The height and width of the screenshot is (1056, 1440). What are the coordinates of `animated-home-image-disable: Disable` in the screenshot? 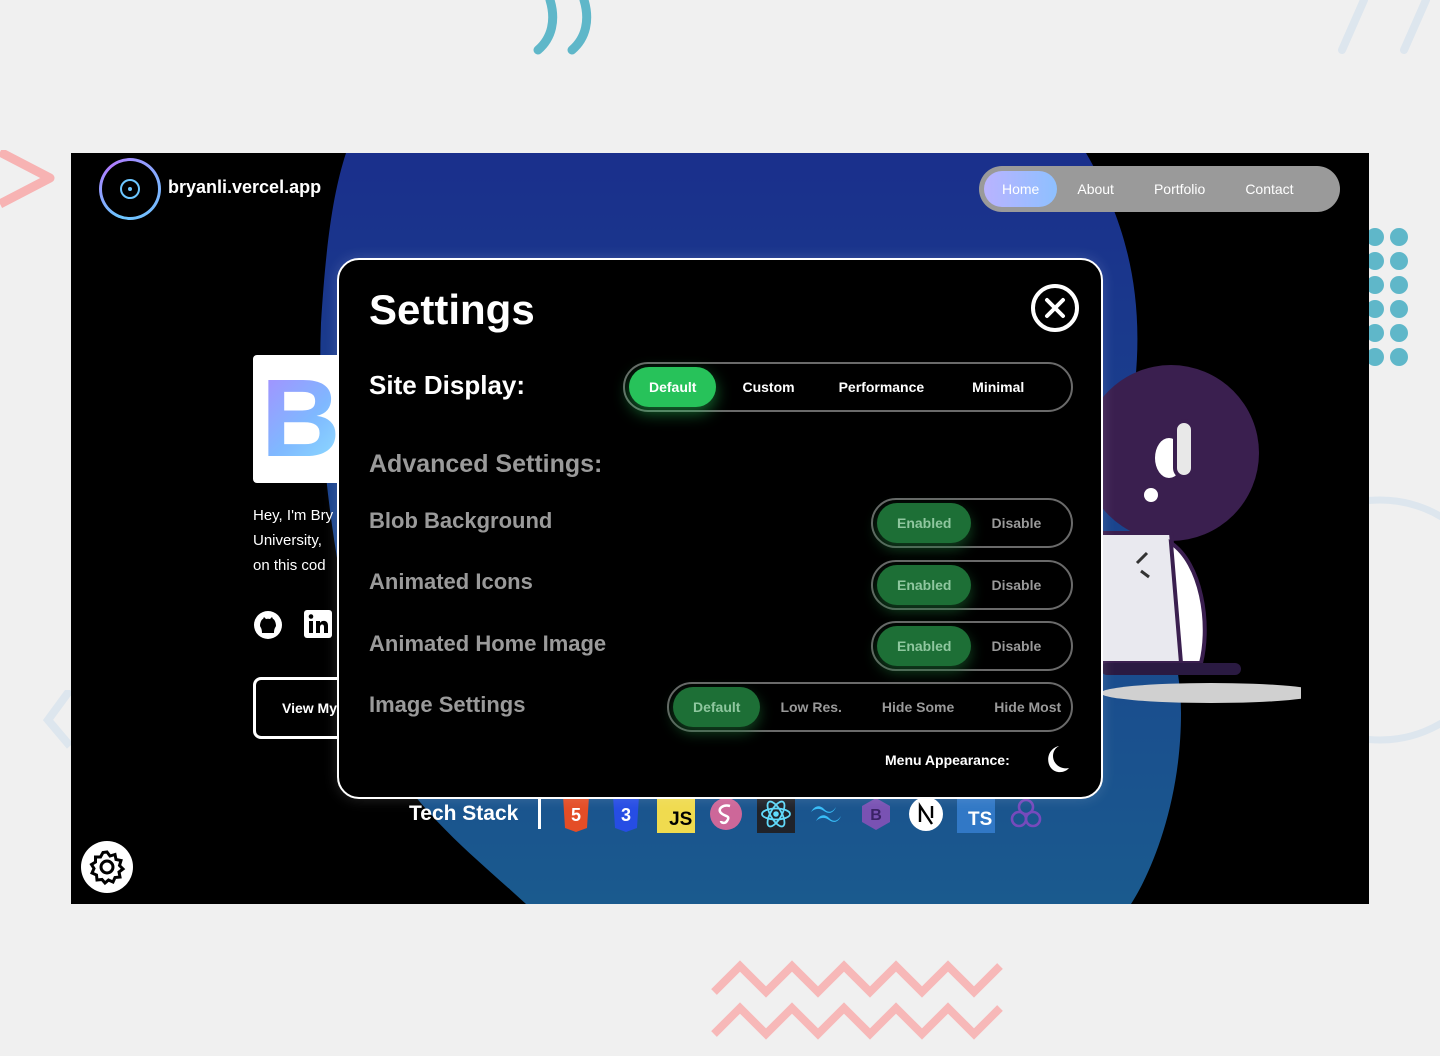 It's located at (1016, 646).